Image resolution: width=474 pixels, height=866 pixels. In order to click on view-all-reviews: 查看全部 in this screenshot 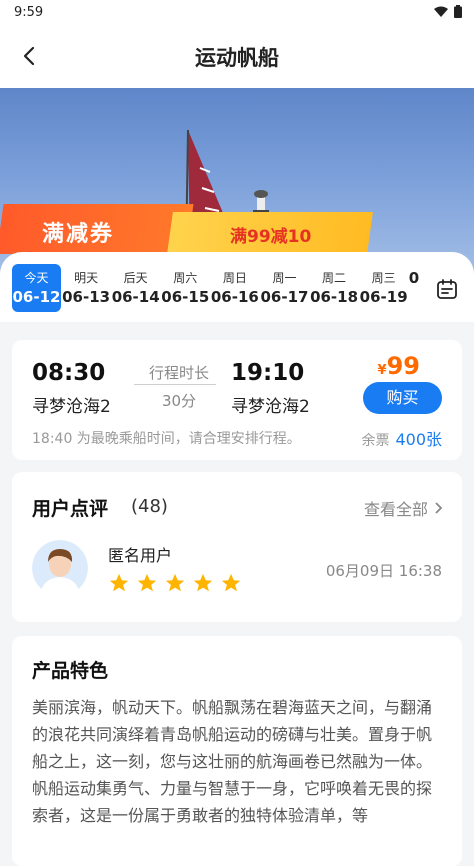, I will do `click(403, 508)`.